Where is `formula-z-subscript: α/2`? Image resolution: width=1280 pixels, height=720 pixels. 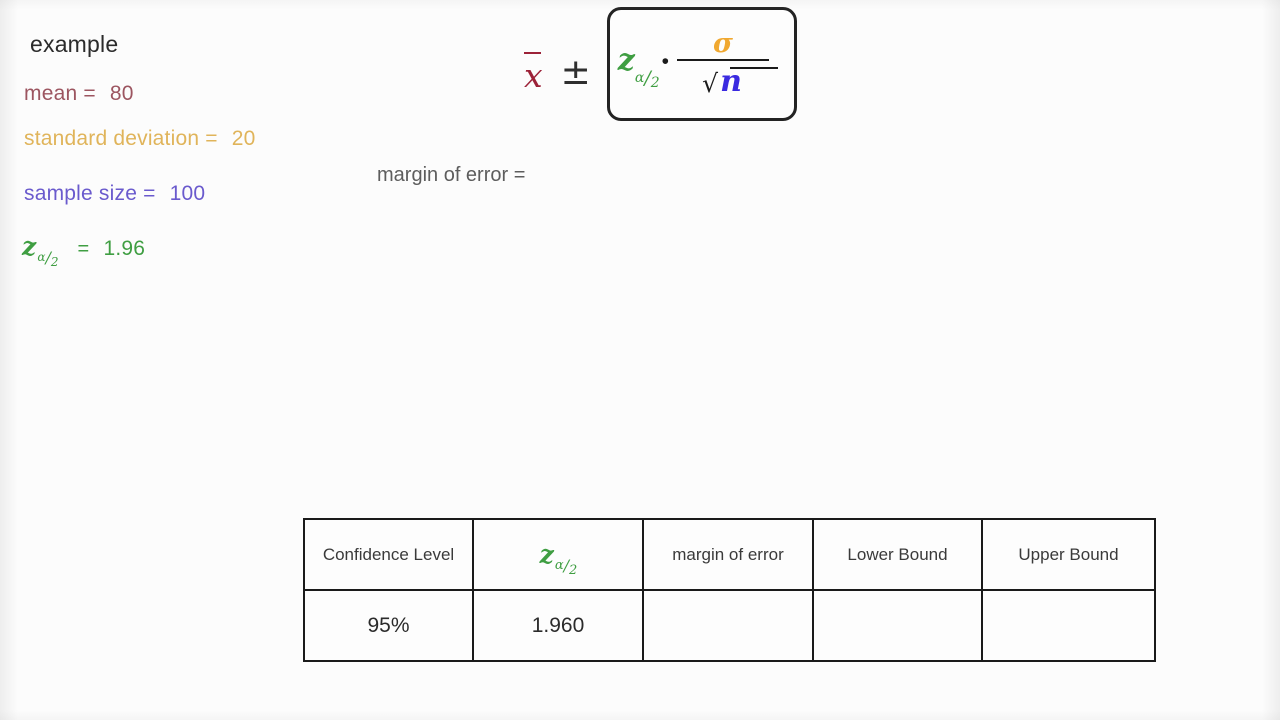 formula-z-subscript: α/2 is located at coordinates (647, 78).